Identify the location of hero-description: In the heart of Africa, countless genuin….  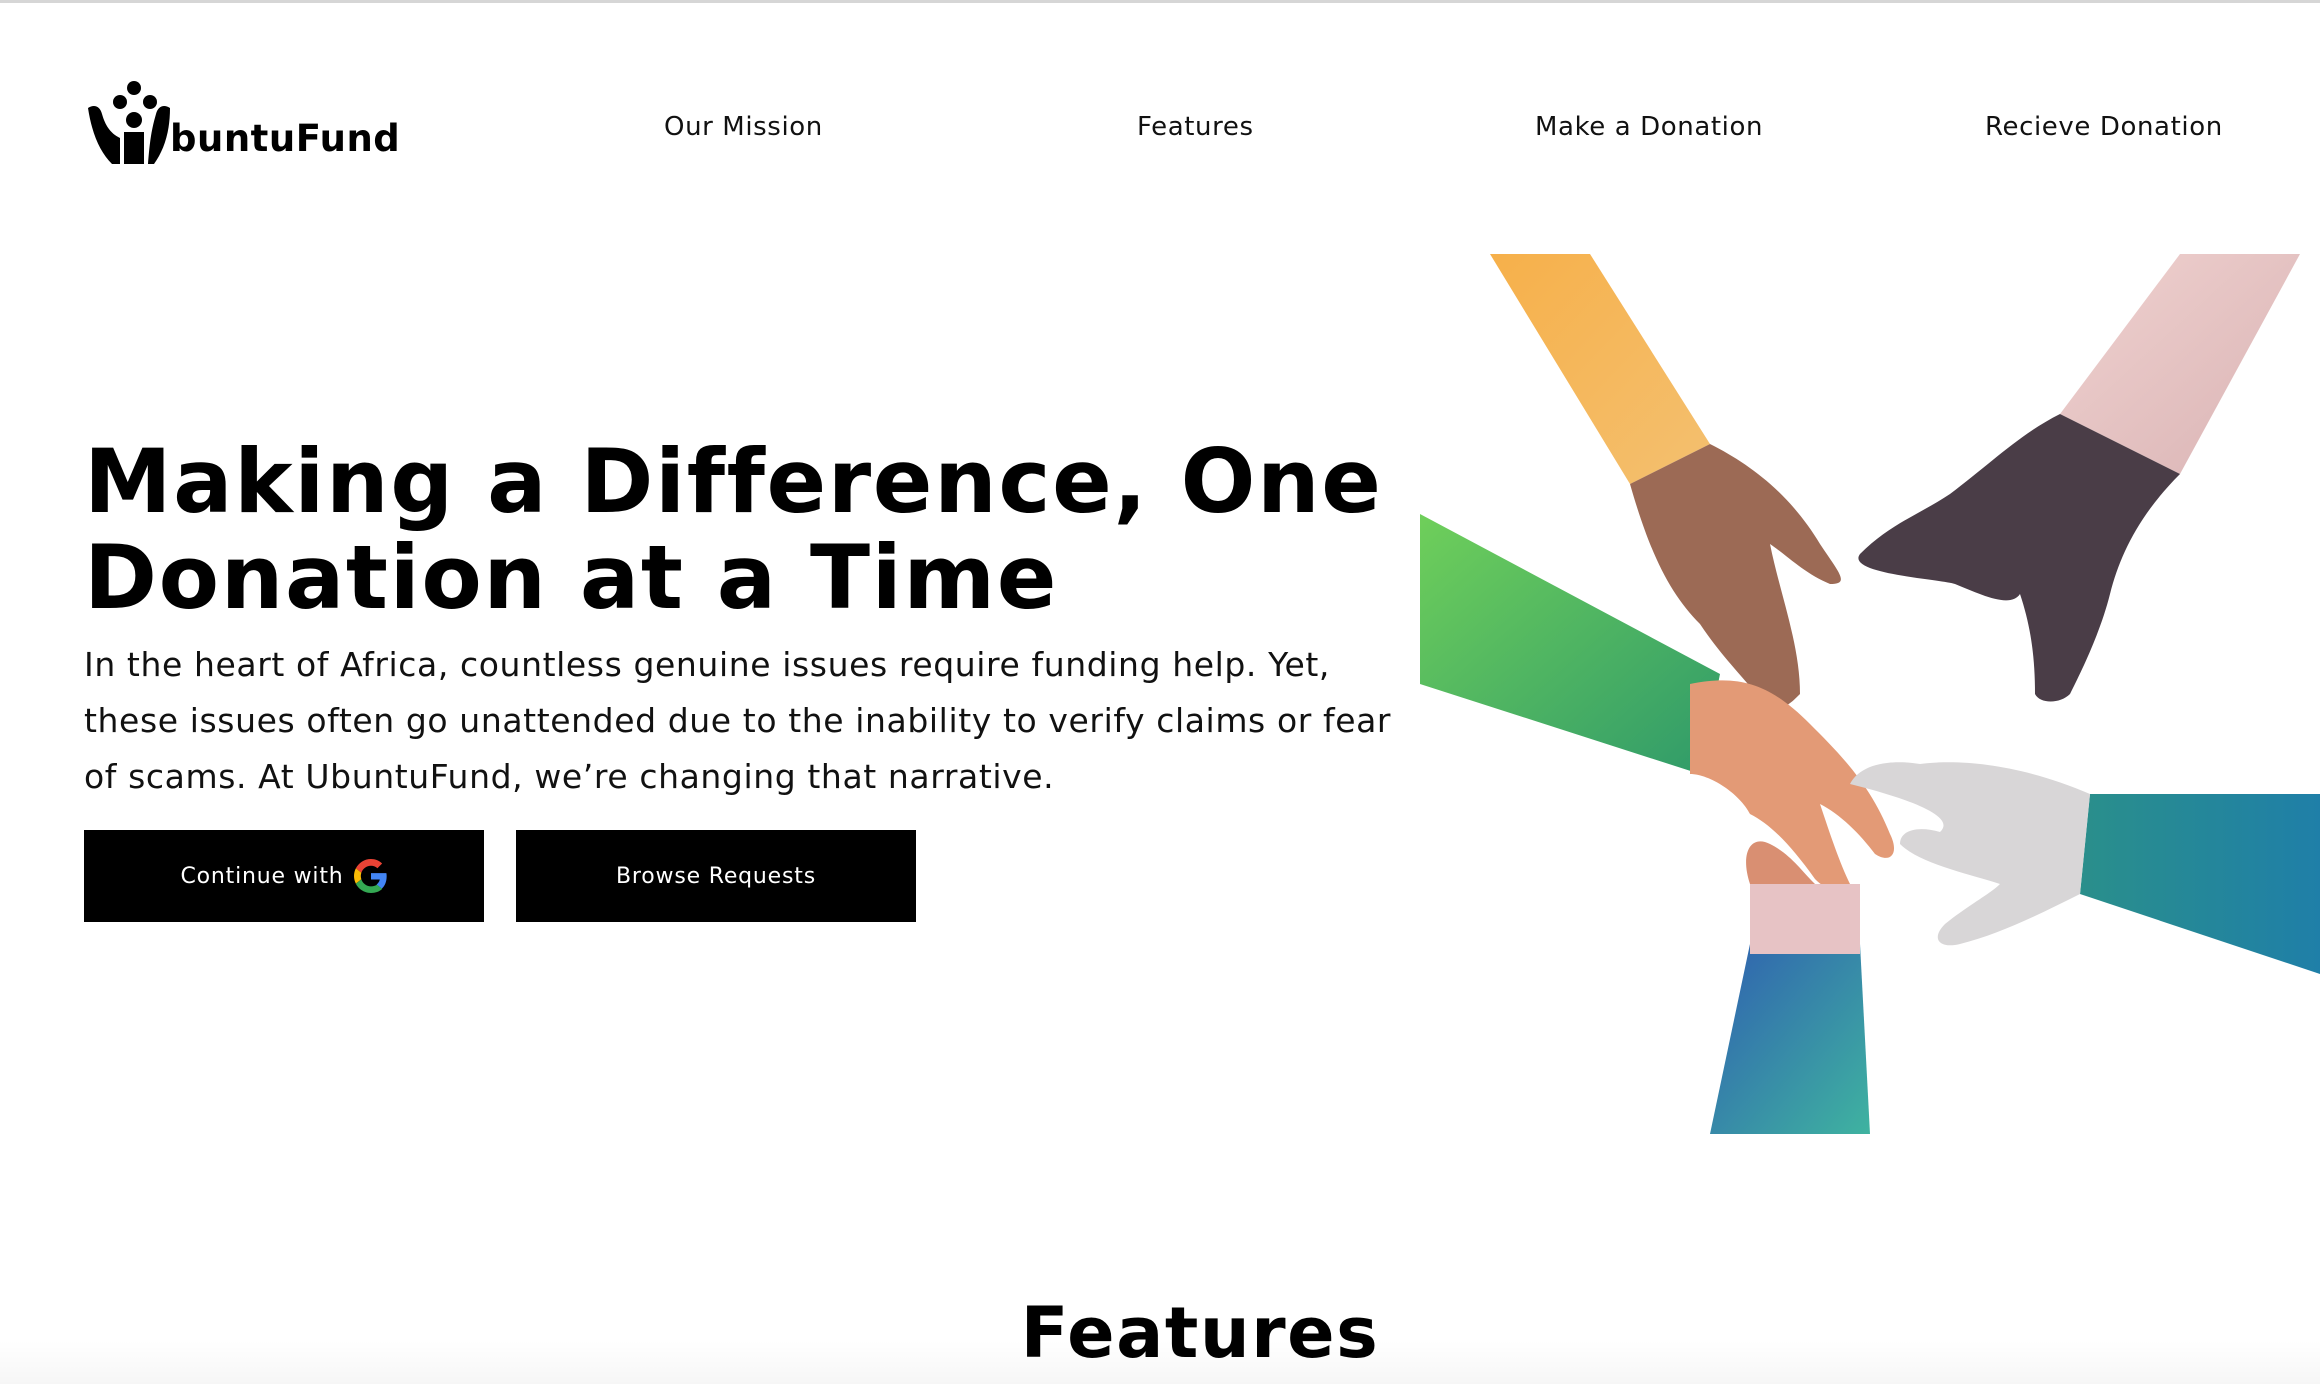
(738, 720).